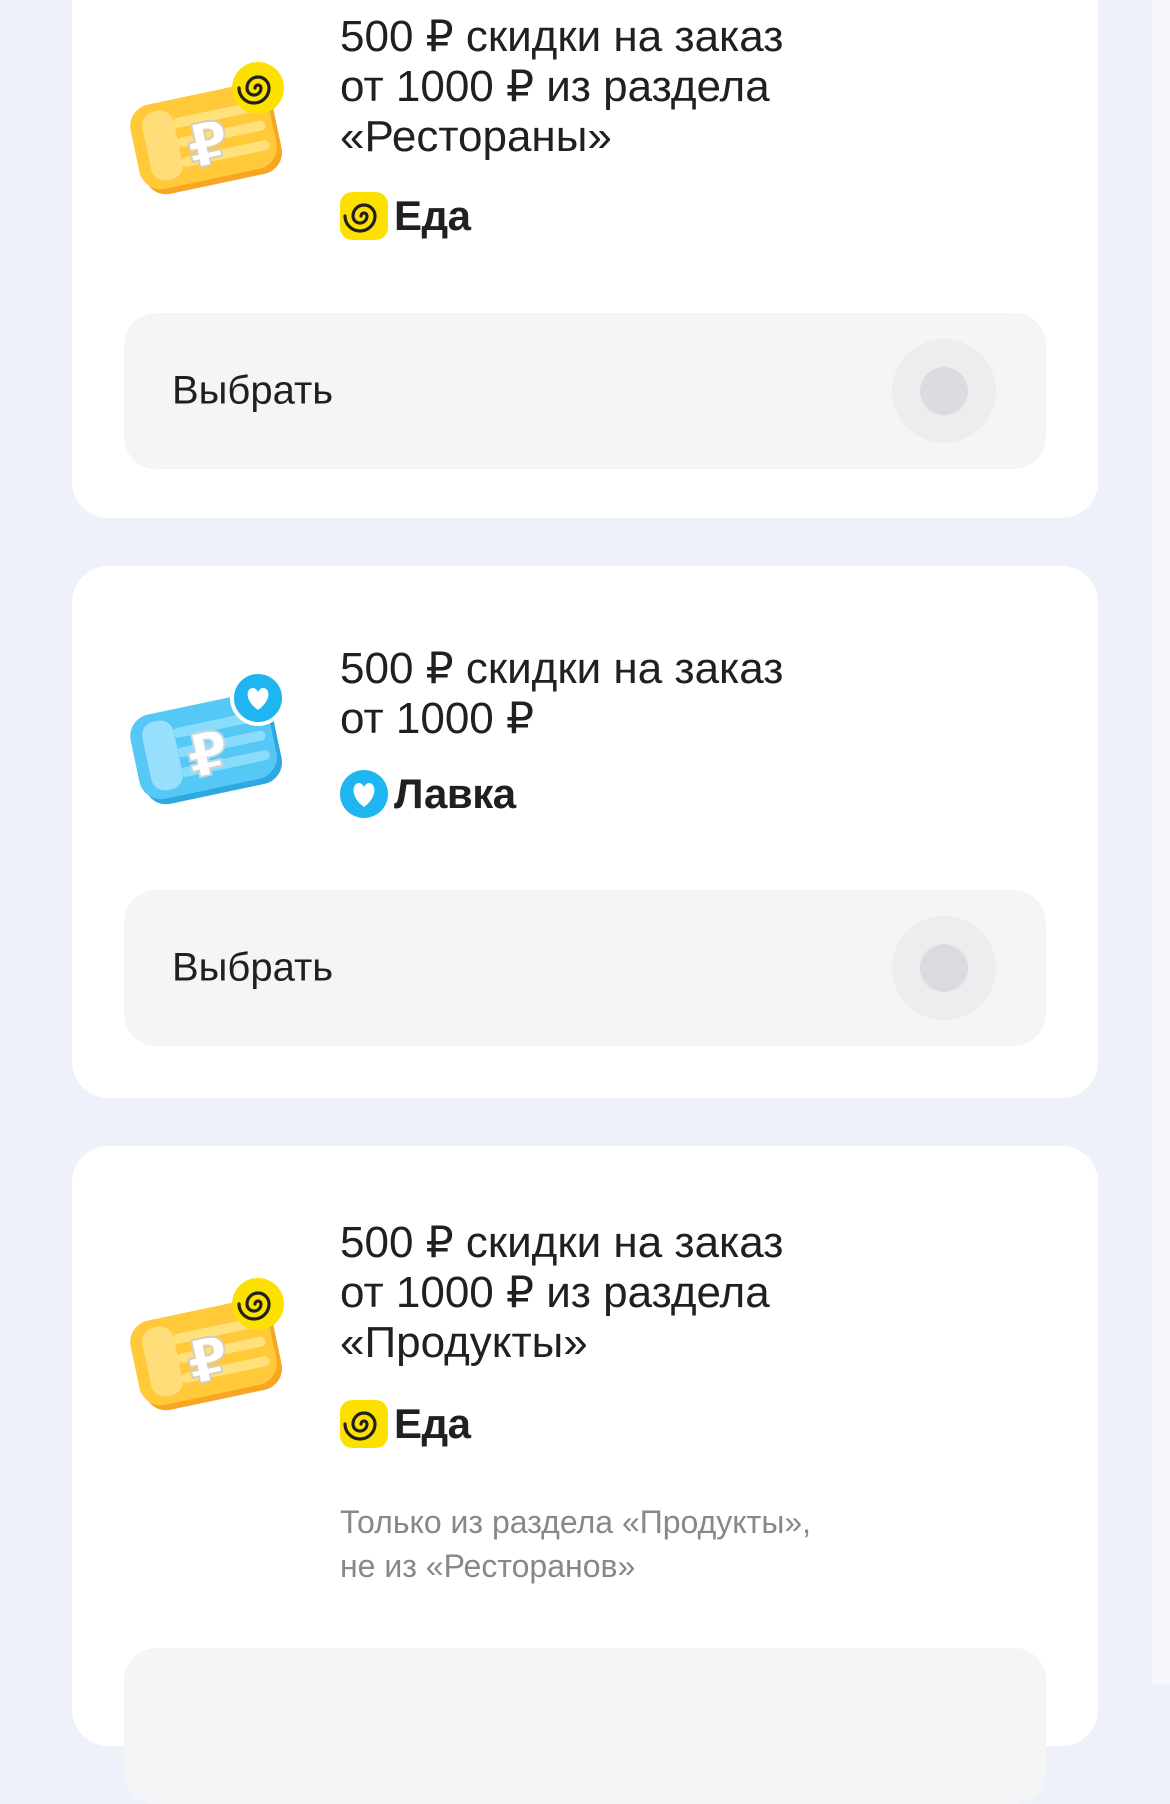  I want to click on brand: Лавка, so click(428, 794).